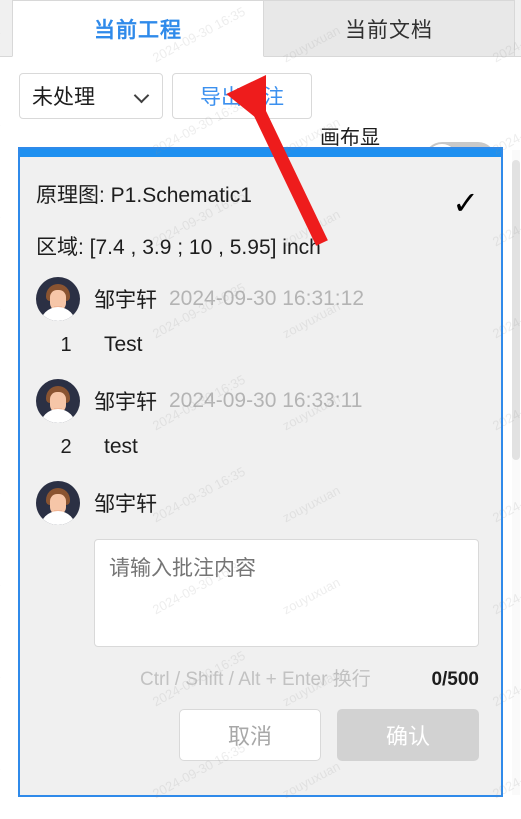  What do you see at coordinates (286, 593) in the screenshot?
I see `comment-input` at bounding box center [286, 593].